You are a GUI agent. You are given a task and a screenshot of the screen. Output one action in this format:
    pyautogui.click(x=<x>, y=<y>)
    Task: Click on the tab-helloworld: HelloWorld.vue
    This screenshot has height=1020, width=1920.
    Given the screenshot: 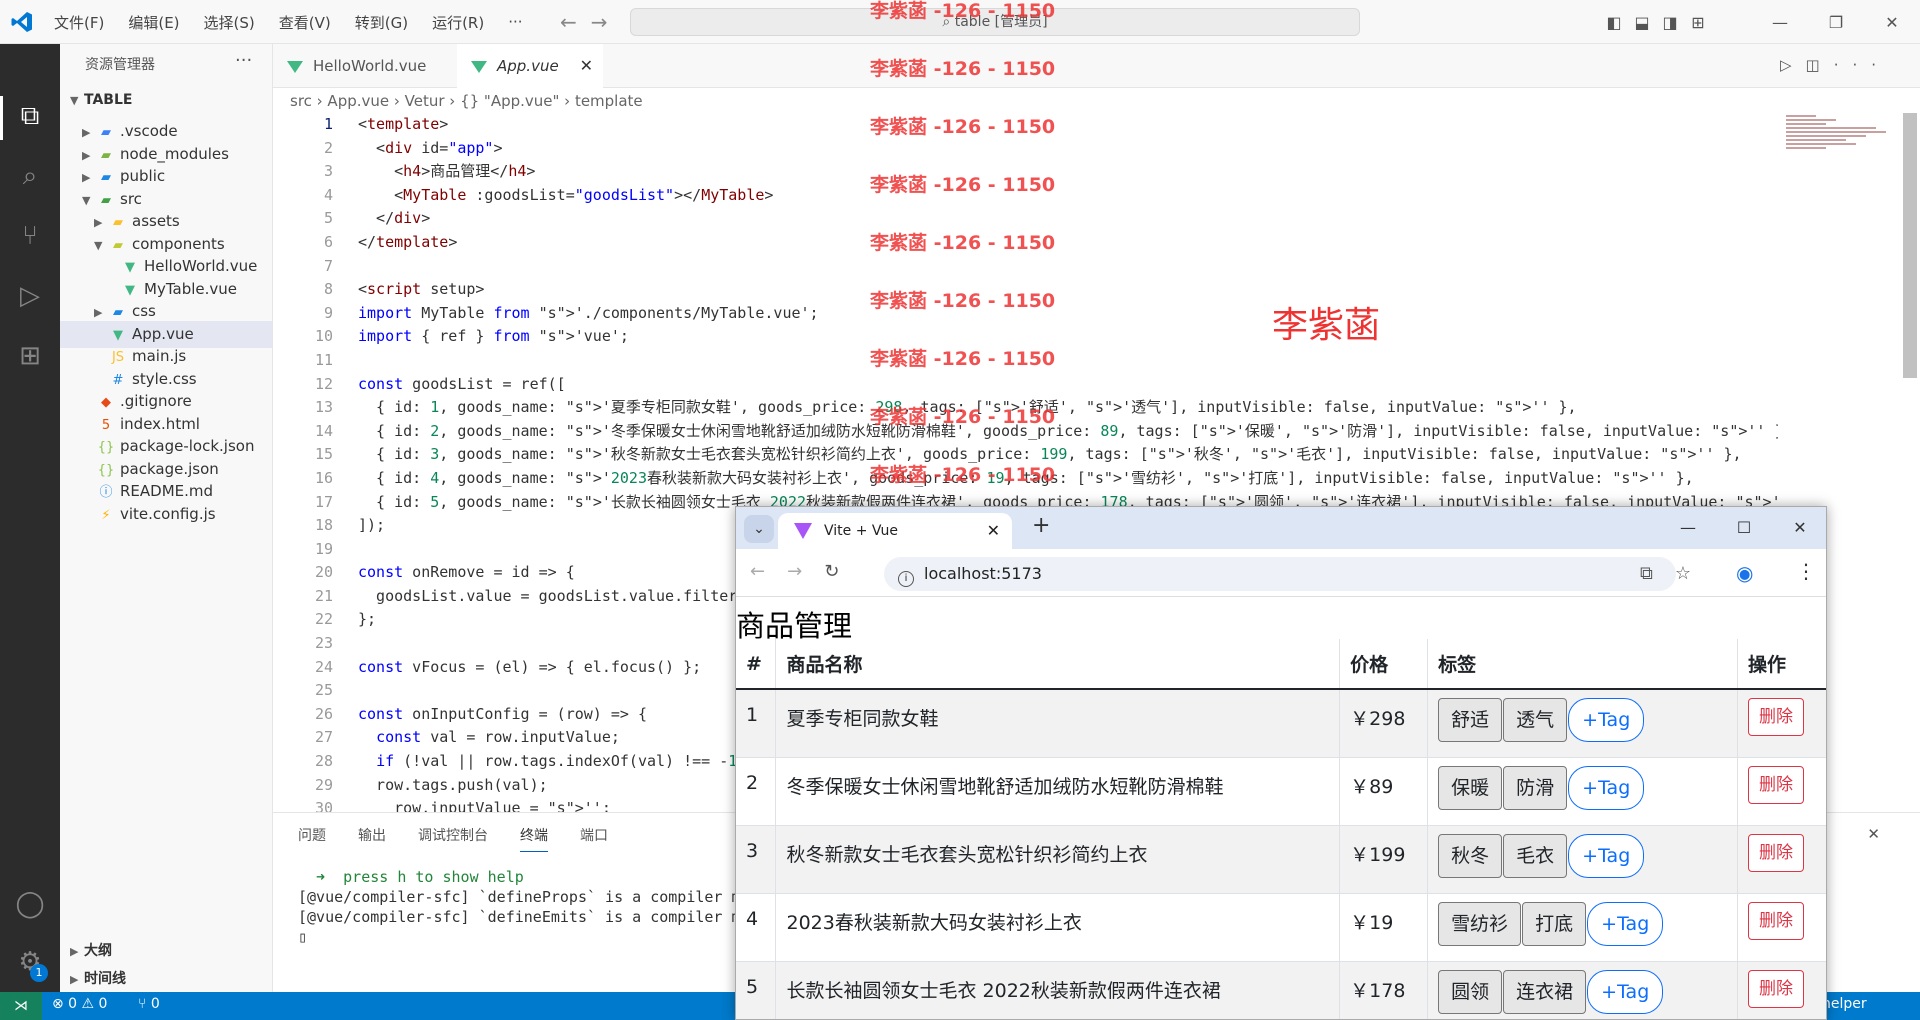 What is the action you would take?
    pyautogui.click(x=365, y=66)
    